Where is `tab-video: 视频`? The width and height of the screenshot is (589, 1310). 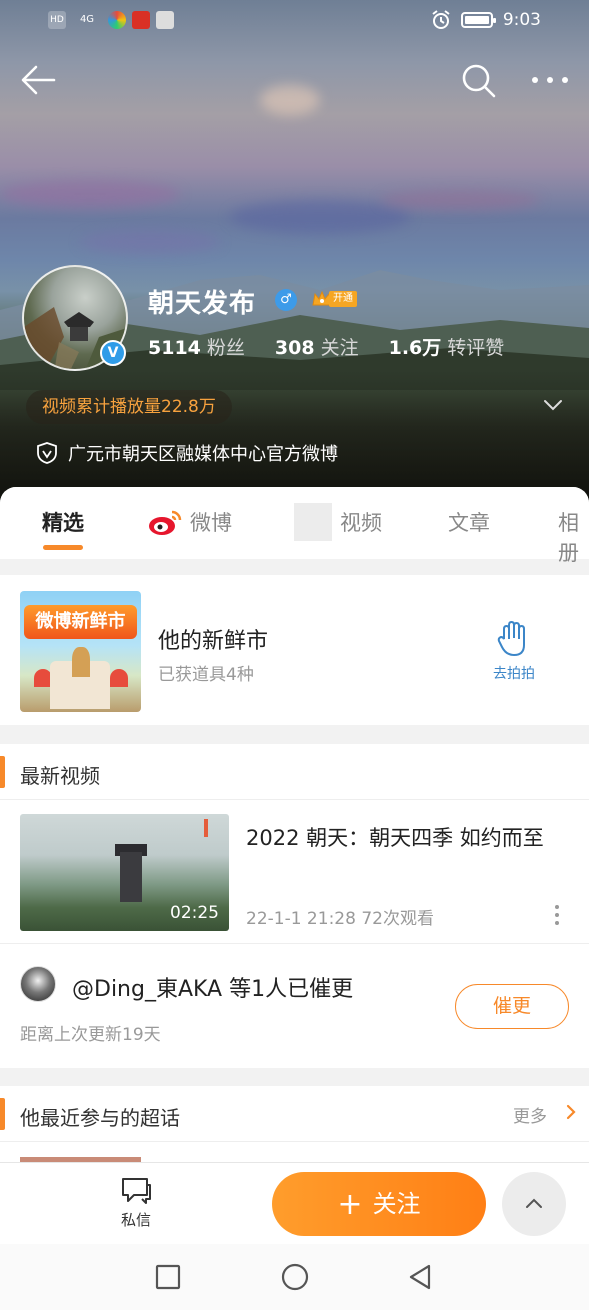
tab-video: 视频 is located at coordinates (338, 522).